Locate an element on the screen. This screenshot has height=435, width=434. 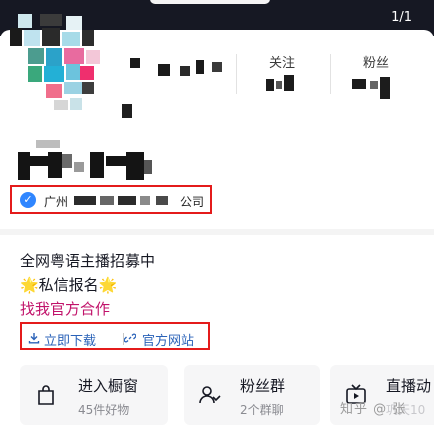
nickname-masked is located at coordinates (88, 167).